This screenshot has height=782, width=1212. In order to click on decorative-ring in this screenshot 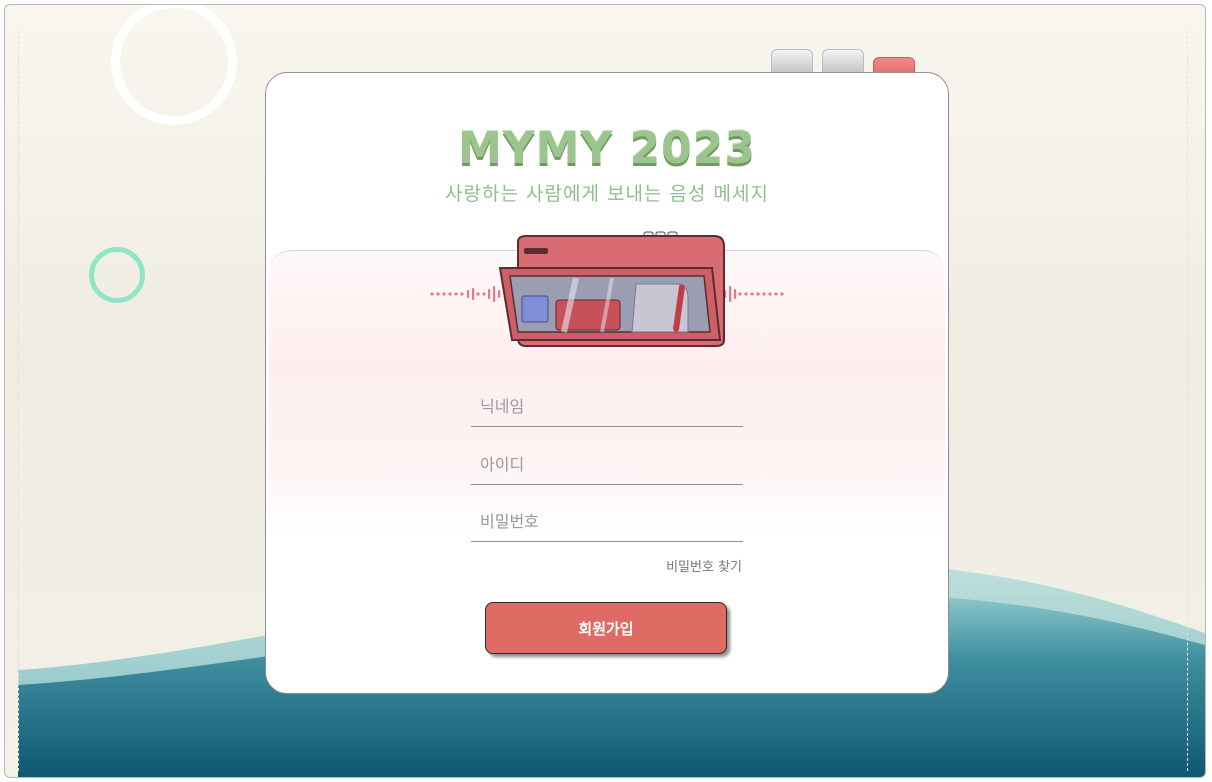, I will do `click(174, 65)`.